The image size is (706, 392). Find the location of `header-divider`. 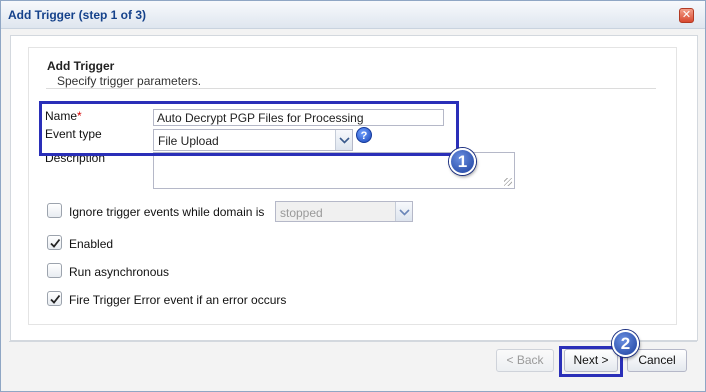

header-divider is located at coordinates (351, 88).